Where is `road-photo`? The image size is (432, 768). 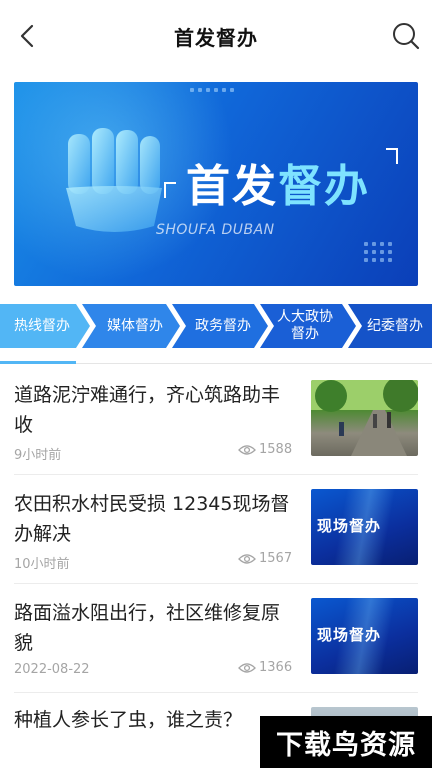 road-photo is located at coordinates (364, 418).